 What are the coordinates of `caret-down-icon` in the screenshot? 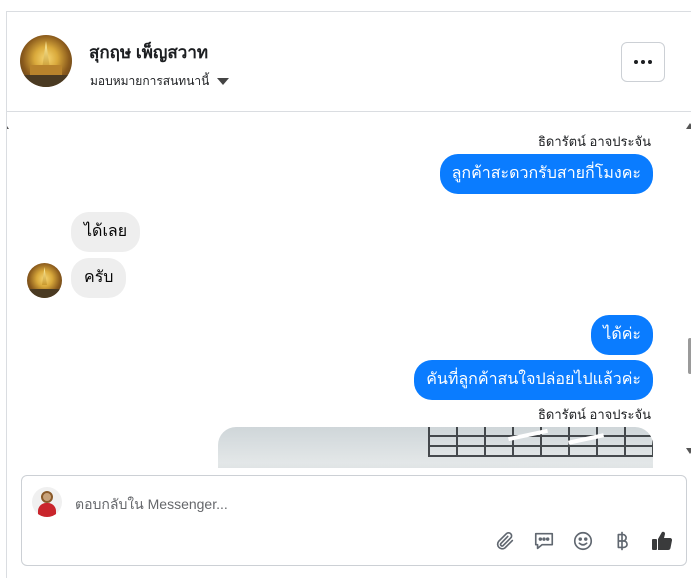 It's located at (223, 81).